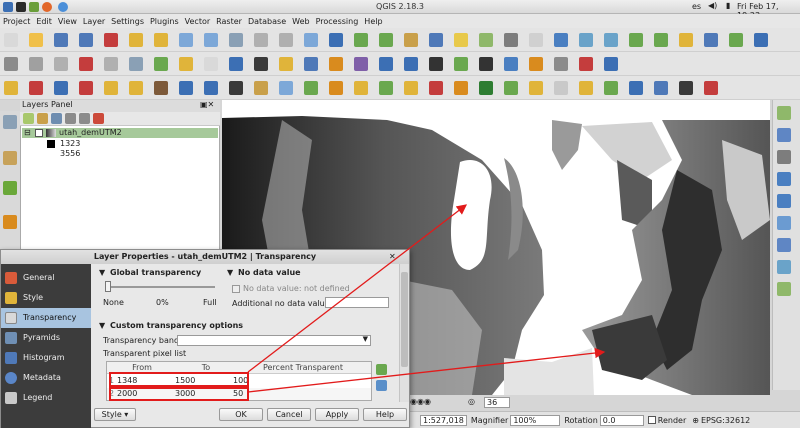 The width and height of the screenshot is (800, 428). Describe the element at coordinates (357, 288) in the screenshot. I see `arrow-to-lake` at that location.